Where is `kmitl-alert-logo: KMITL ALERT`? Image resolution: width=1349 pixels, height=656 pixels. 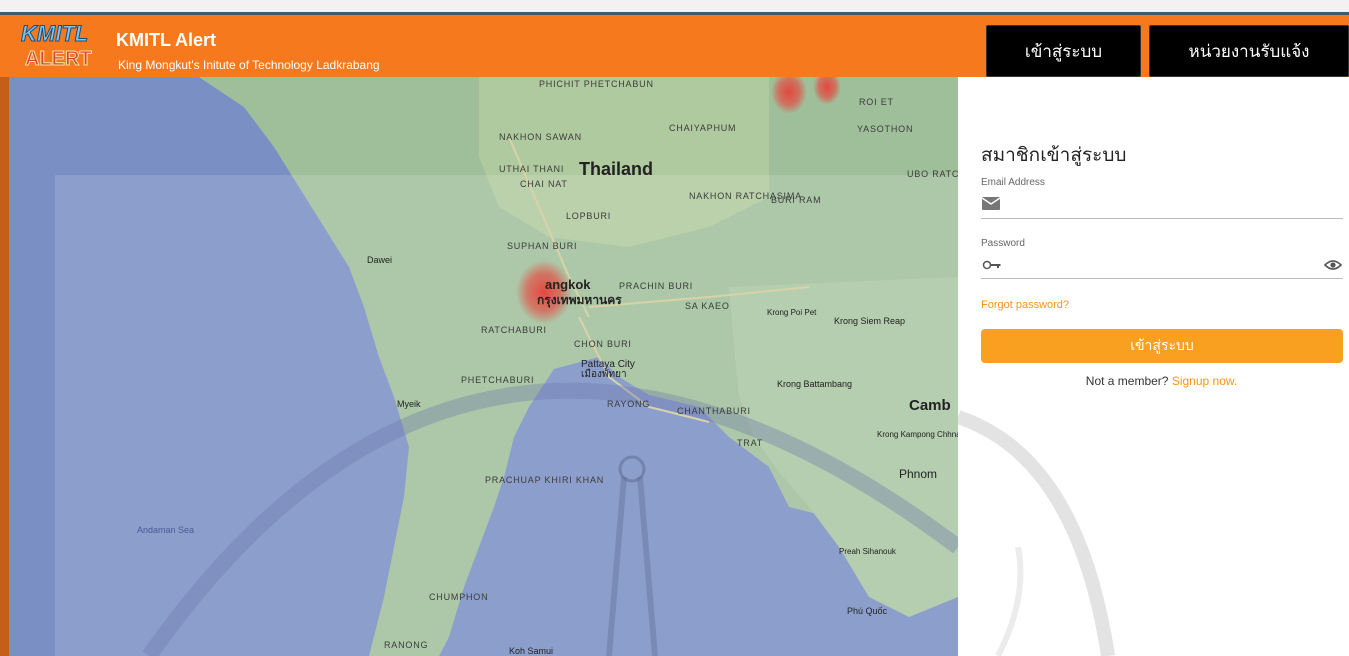 kmitl-alert-logo: KMITL ALERT is located at coordinates (57, 46).